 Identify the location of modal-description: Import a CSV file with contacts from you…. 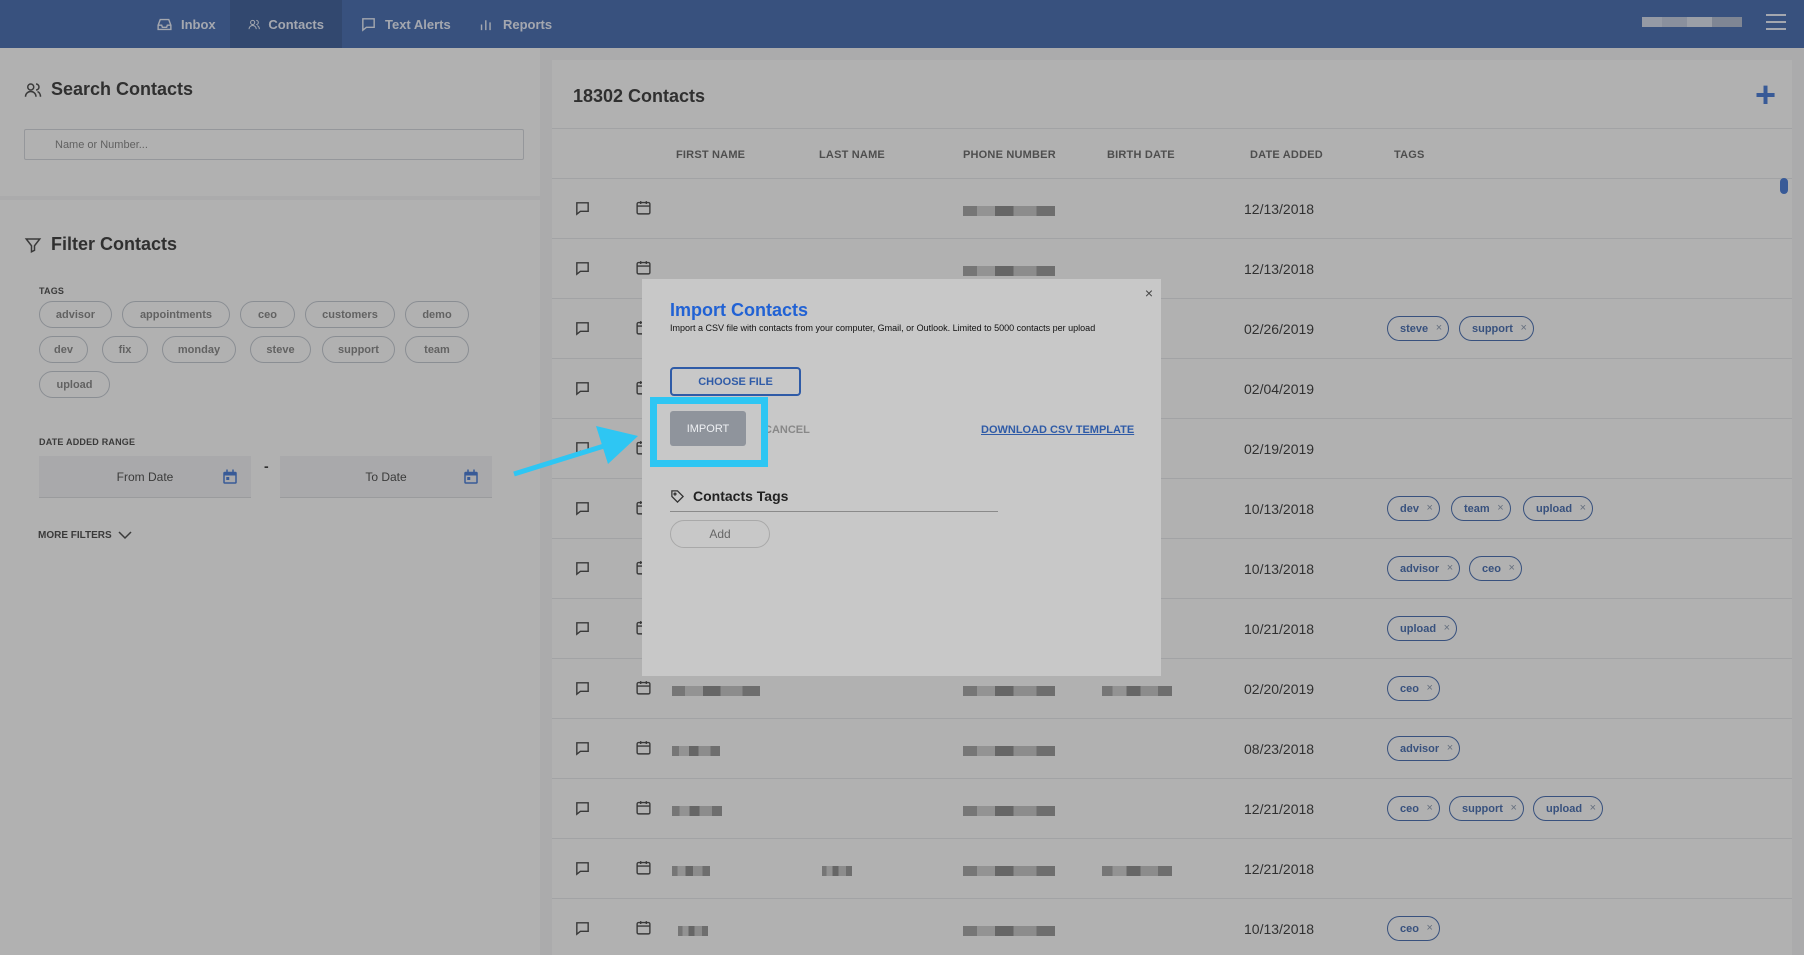
(883, 328).